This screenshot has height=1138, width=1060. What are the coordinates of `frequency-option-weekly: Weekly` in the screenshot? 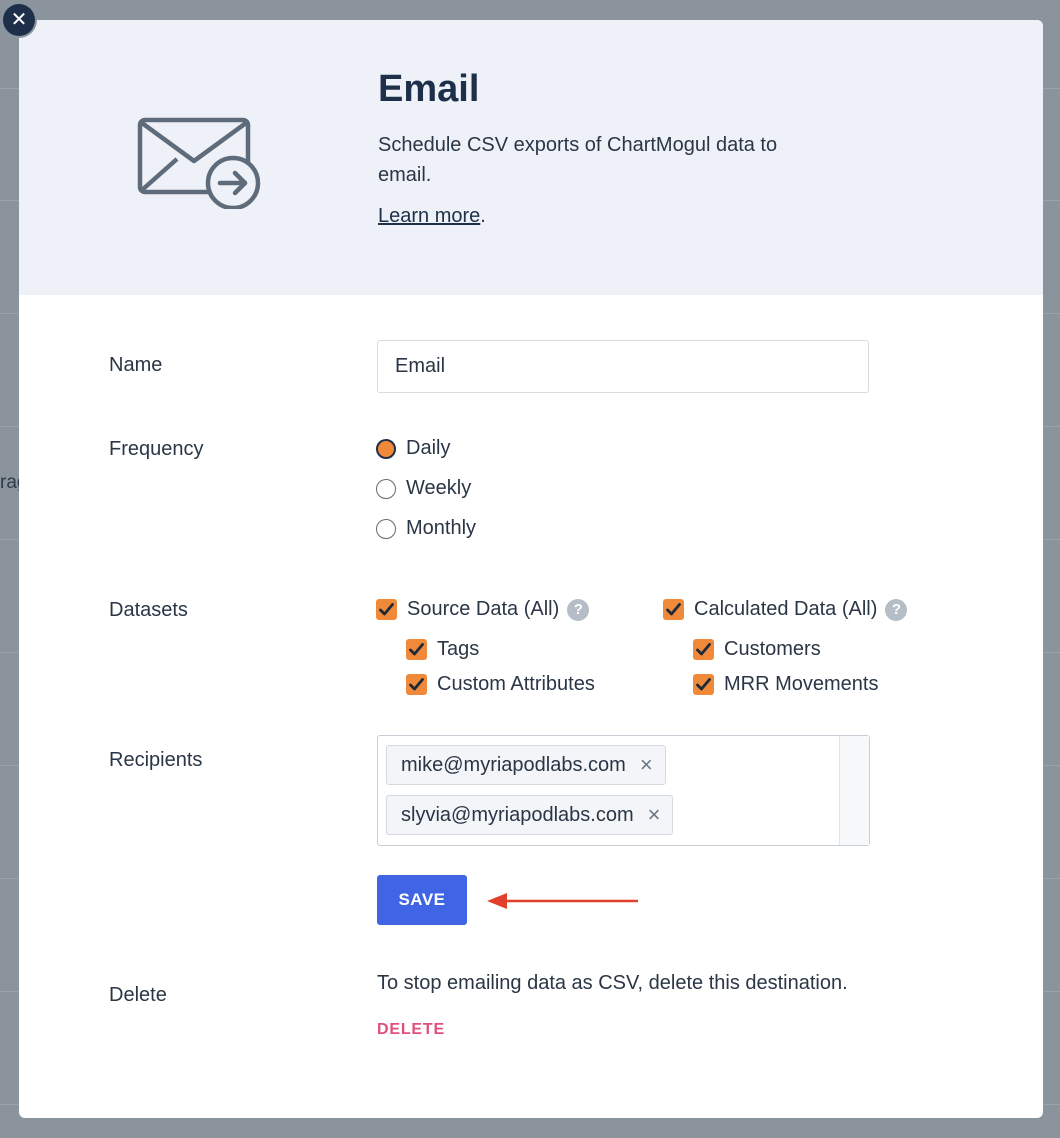 It's located at (423, 488).